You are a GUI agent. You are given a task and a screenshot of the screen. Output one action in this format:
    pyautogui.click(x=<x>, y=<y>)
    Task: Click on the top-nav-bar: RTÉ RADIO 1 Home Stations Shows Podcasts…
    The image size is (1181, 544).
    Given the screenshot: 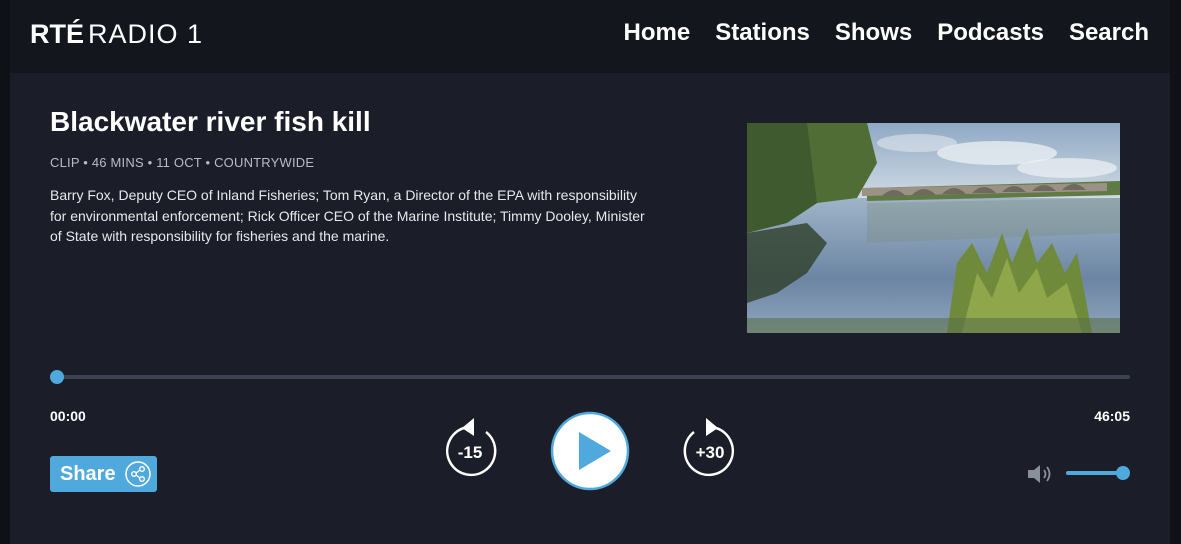 What is the action you would take?
    pyautogui.click(x=590, y=36)
    